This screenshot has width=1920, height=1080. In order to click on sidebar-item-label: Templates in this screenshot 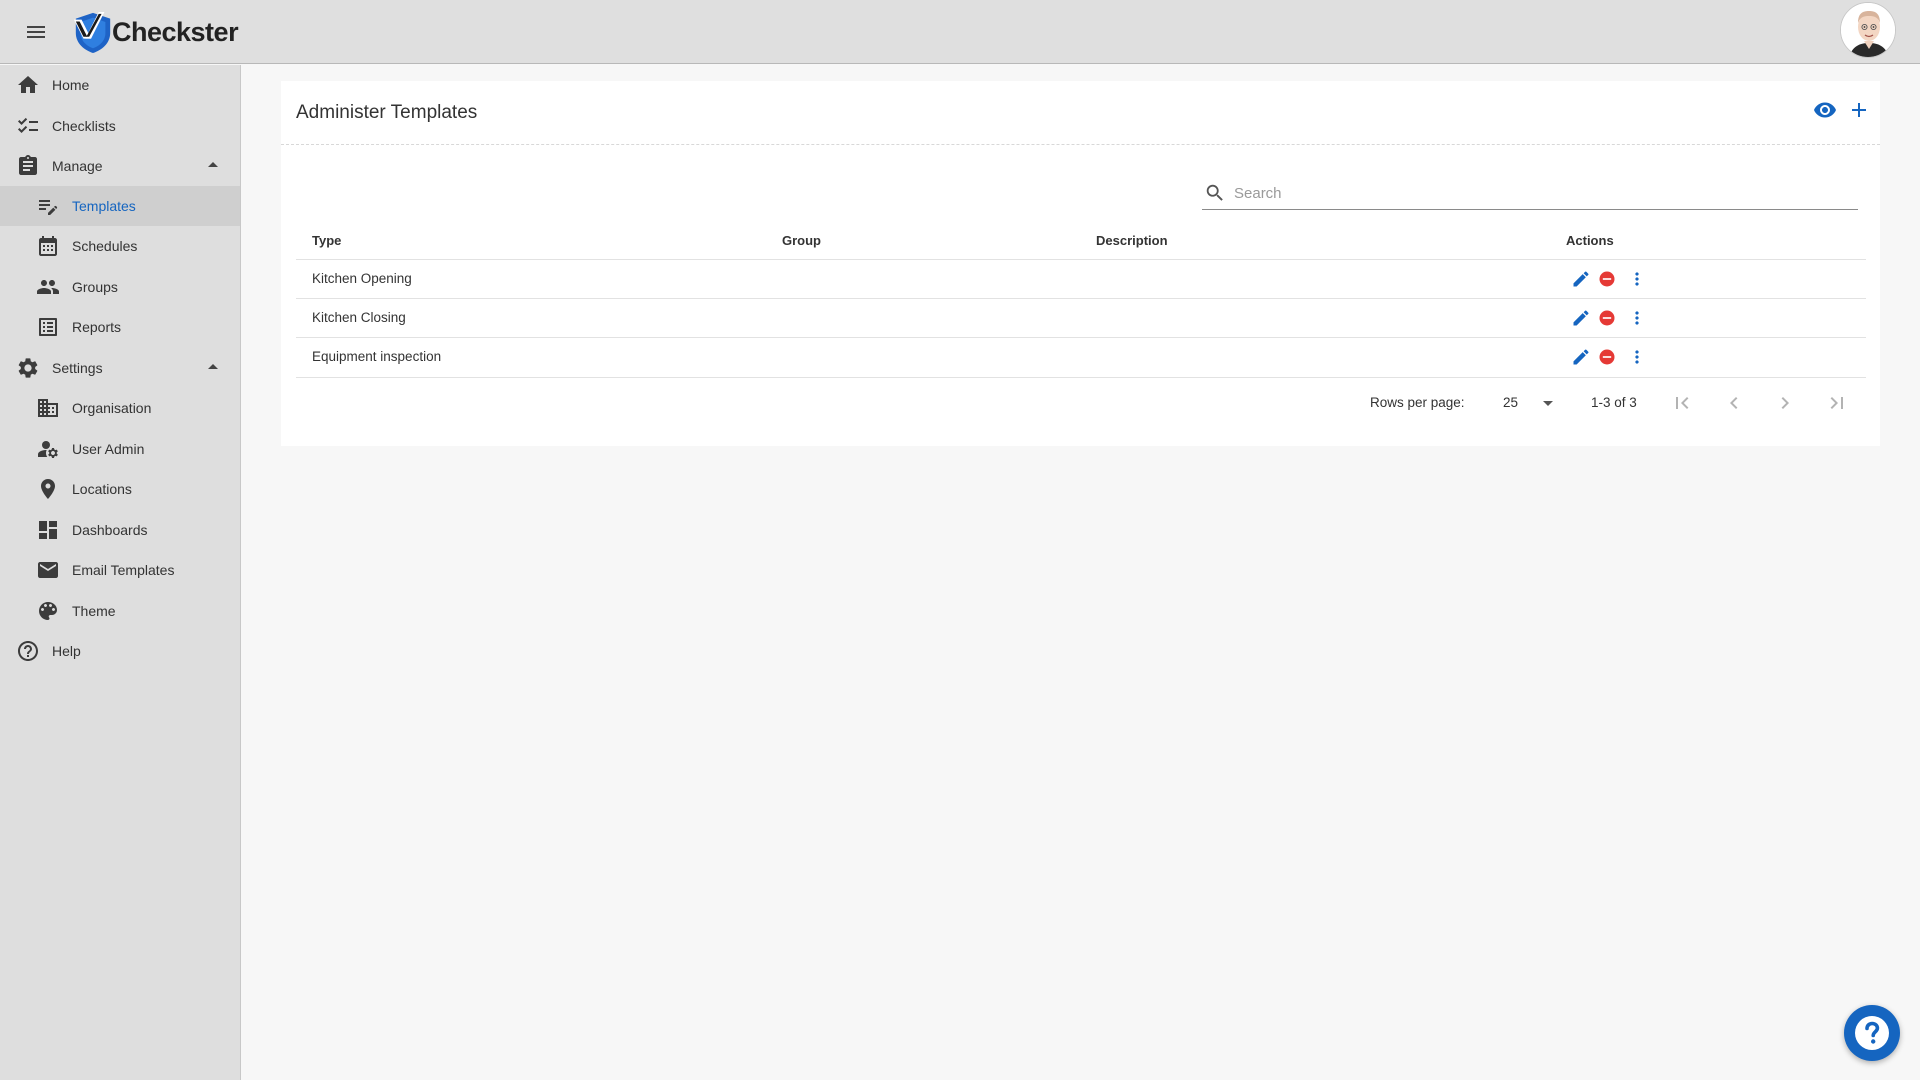, I will do `click(104, 206)`.